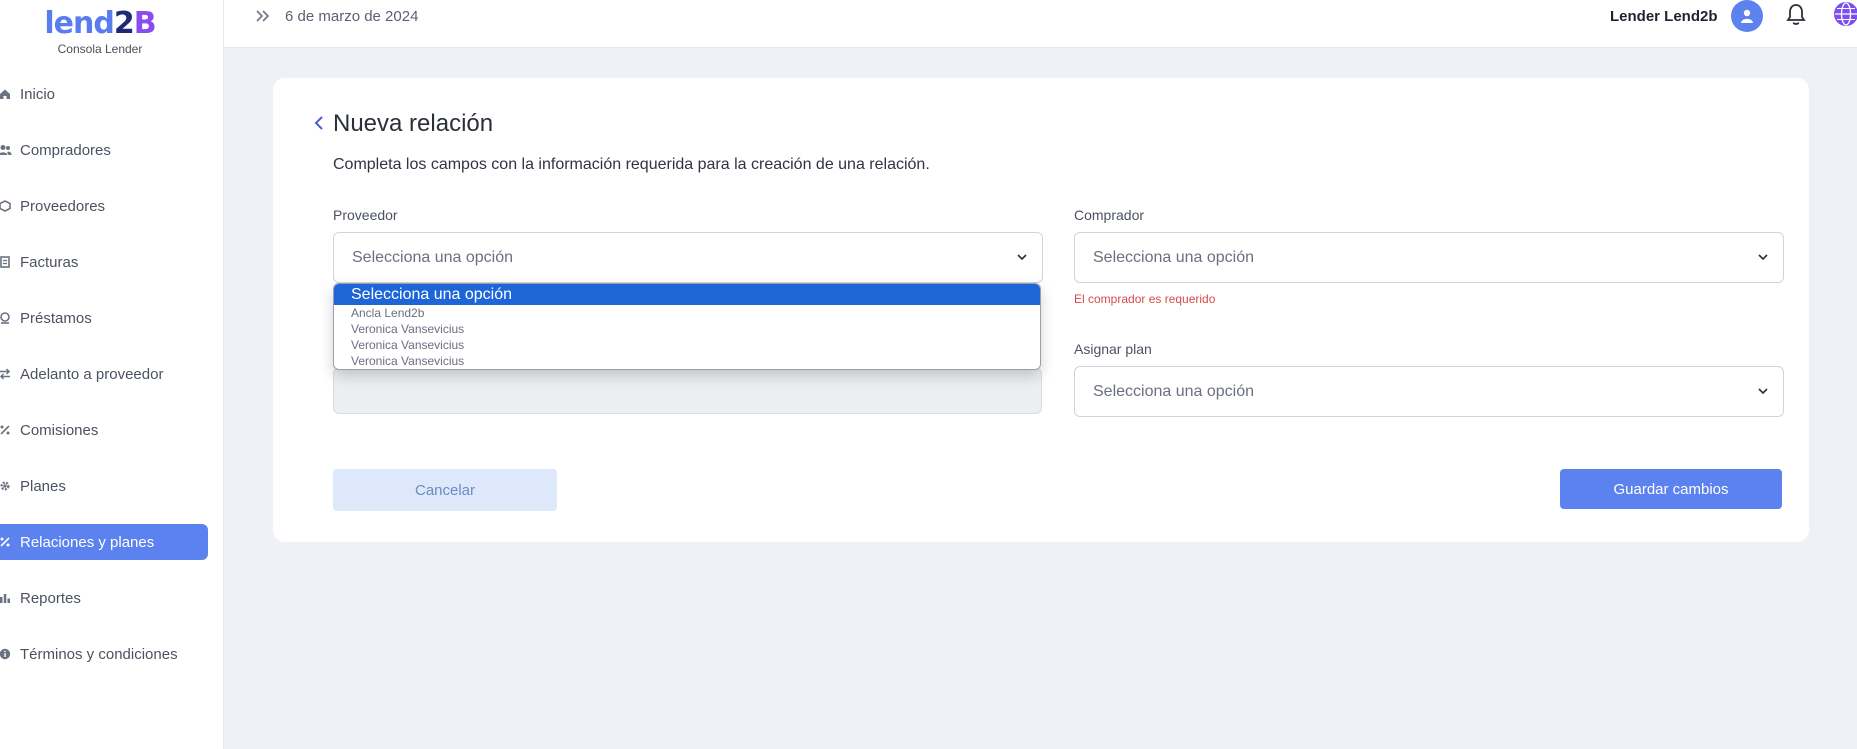 This screenshot has height=749, width=1857. What do you see at coordinates (1671, 489) in the screenshot?
I see `save-button: Guardar cambios` at bounding box center [1671, 489].